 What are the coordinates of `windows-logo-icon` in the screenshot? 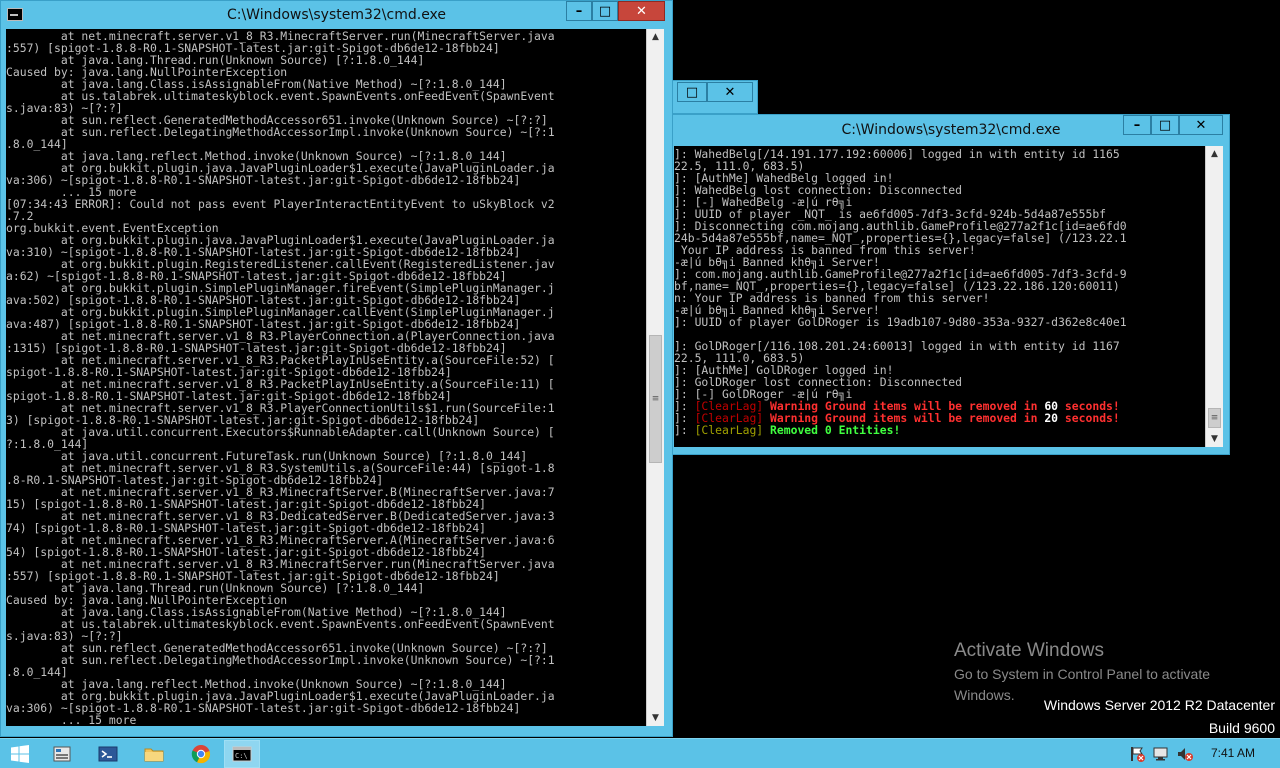 It's located at (20, 754).